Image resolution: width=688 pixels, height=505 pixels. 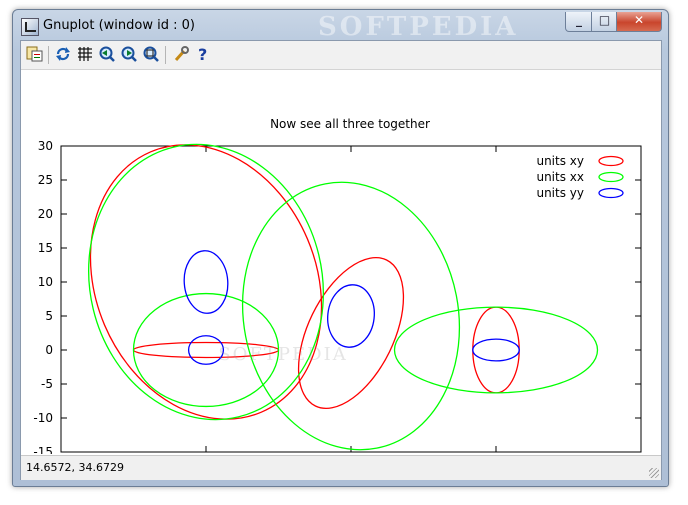 I want to click on y-tick-label: 25, so click(x=45, y=180).